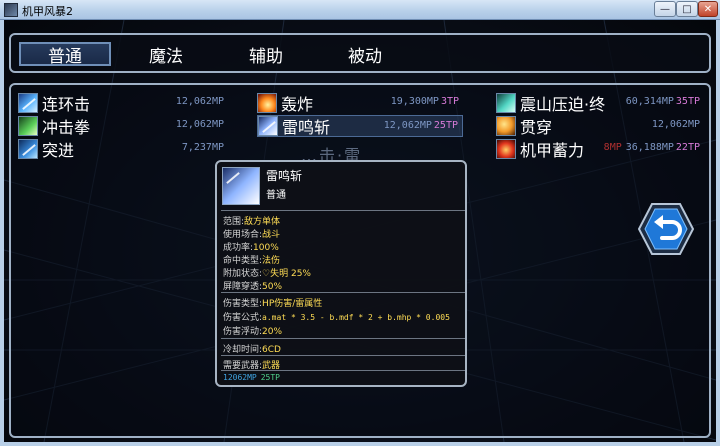 The height and width of the screenshot is (446, 720). What do you see at coordinates (665, 9) in the screenshot?
I see `minimize-button: —` at bounding box center [665, 9].